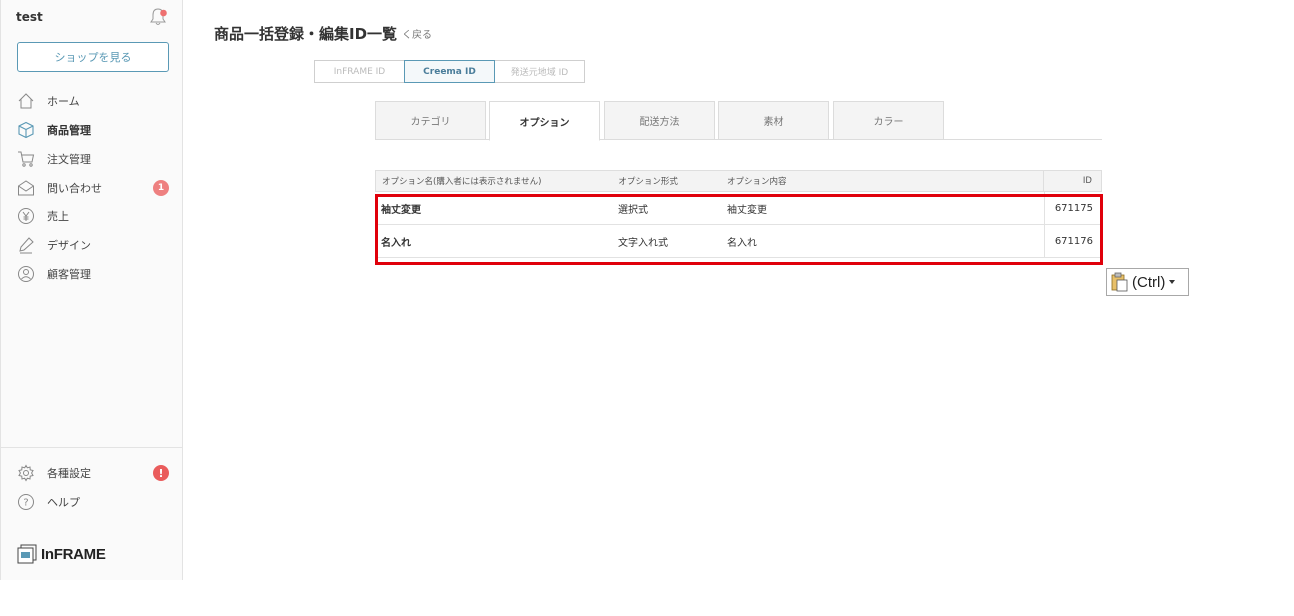 This screenshot has height=616, width=1294. What do you see at coordinates (643, 243) in the screenshot?
I see `option-type-cell: 文字入れ式` at bounding box center [643, 243].